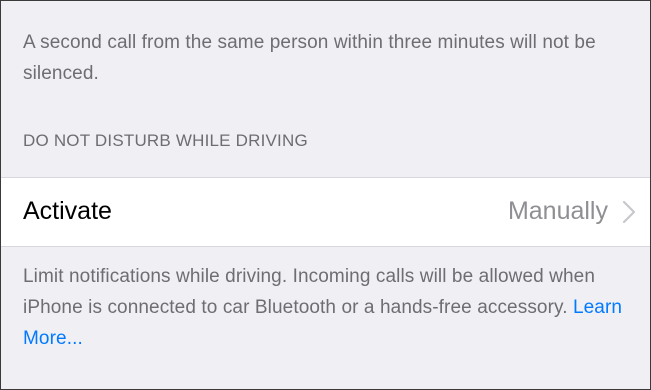  Describe the element at coordinates (67, 211) in the screenshot. I see `activate-label: Activate` at that location.